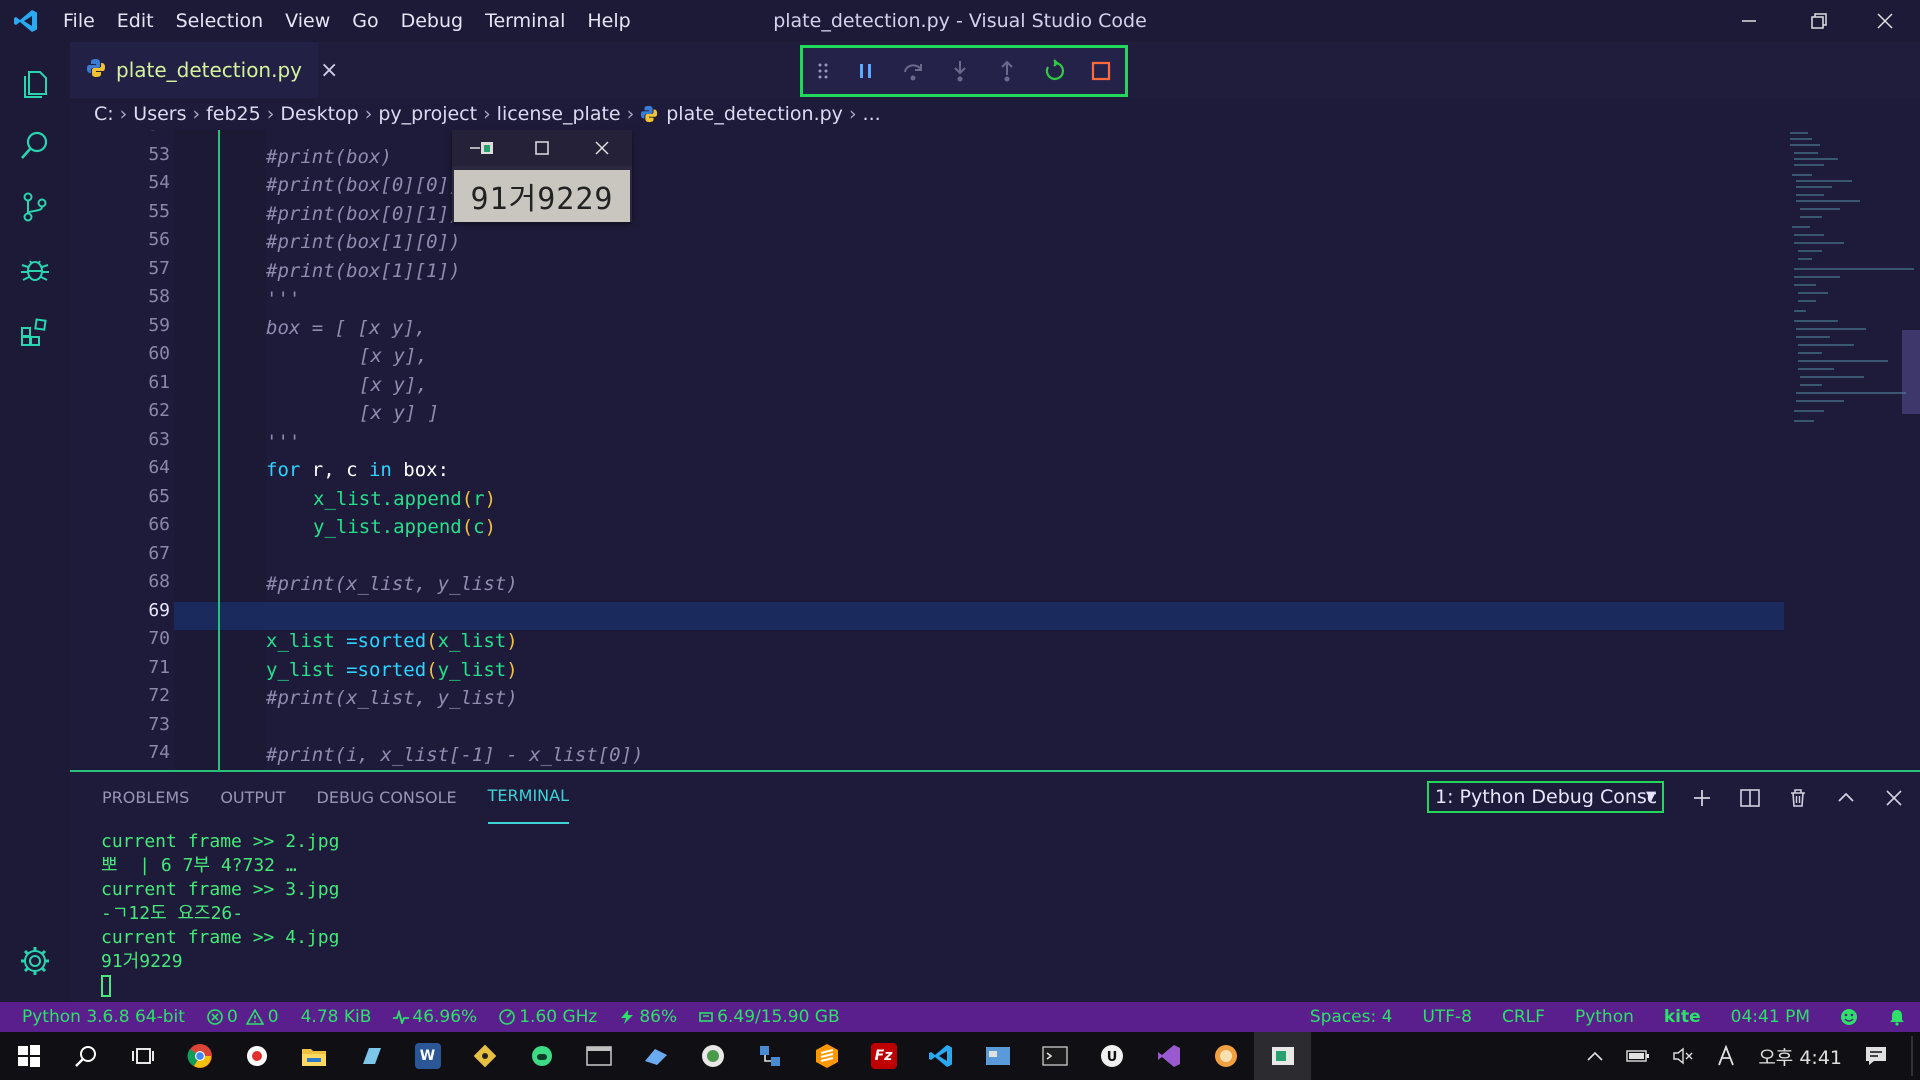  Describe the element at coordinates (826, 1056) in the screenshot. I see `sublime-text-icon` at that location.